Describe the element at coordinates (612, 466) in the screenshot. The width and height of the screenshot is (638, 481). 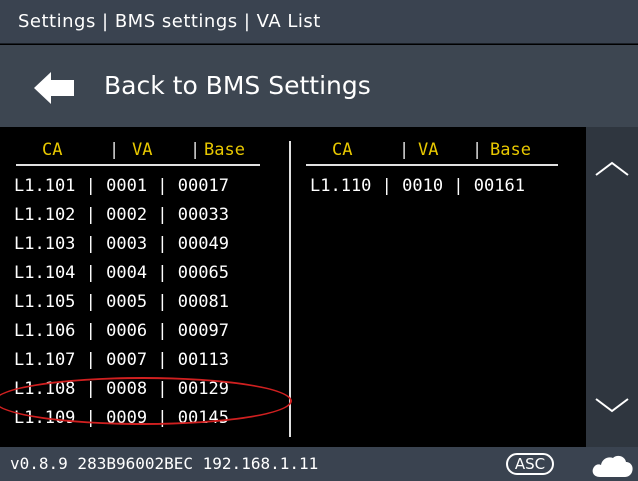
I see `cloud-icon` at that location.